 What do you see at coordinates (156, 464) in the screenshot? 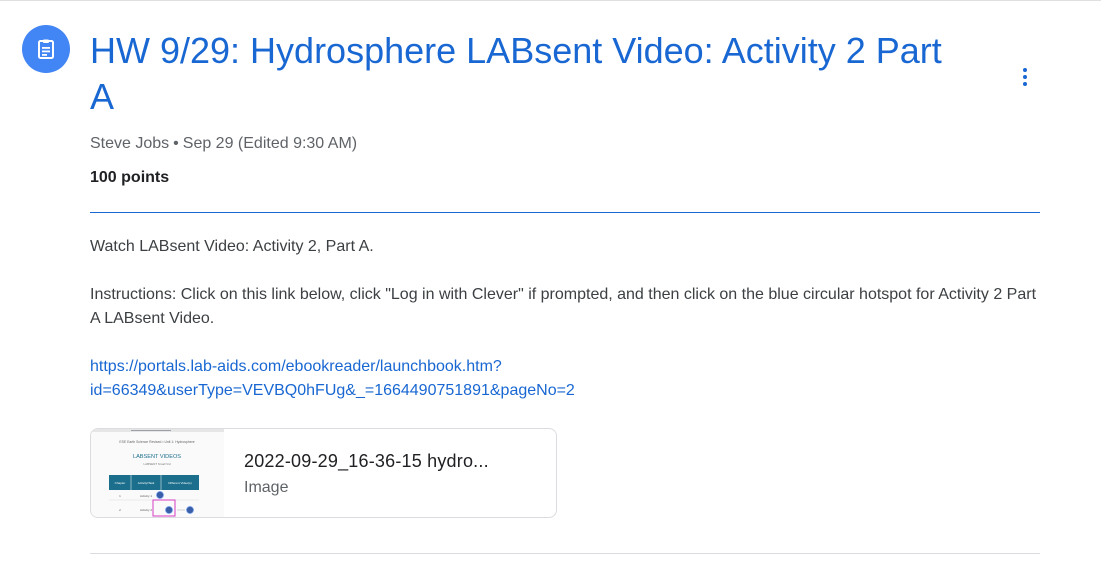
I see `thumbnail-subheading: LABSENT Small Vid` at bounding box center [156, 464].